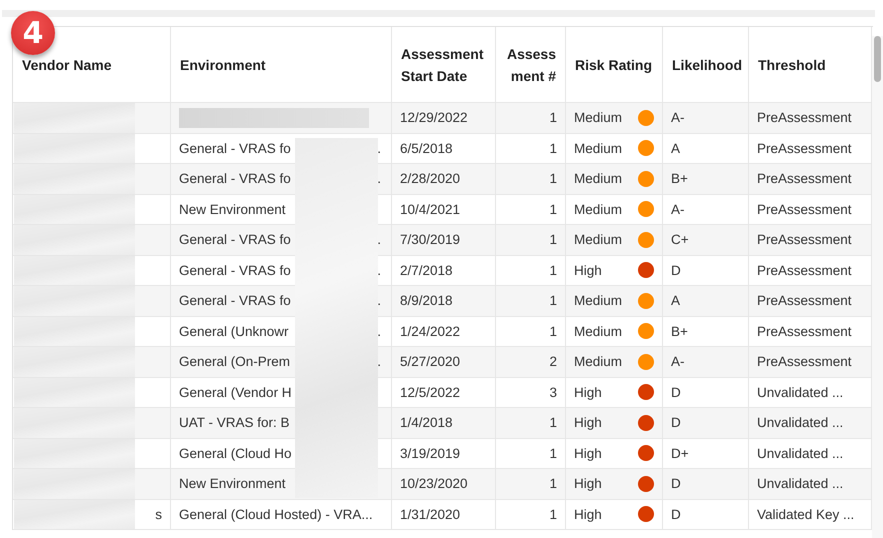 The image size is (883, 538). I want to click on table-cell: 7/30/2019, so click(430, 240).